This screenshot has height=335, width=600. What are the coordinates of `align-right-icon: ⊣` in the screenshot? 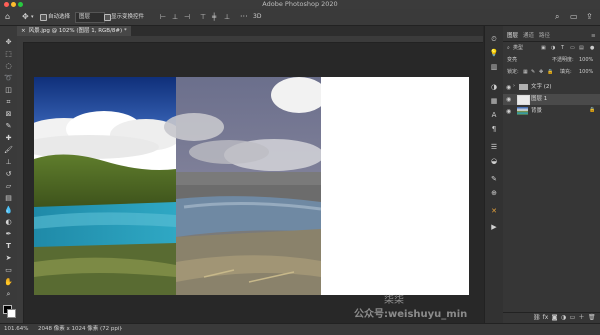 It's located at (187, 17).